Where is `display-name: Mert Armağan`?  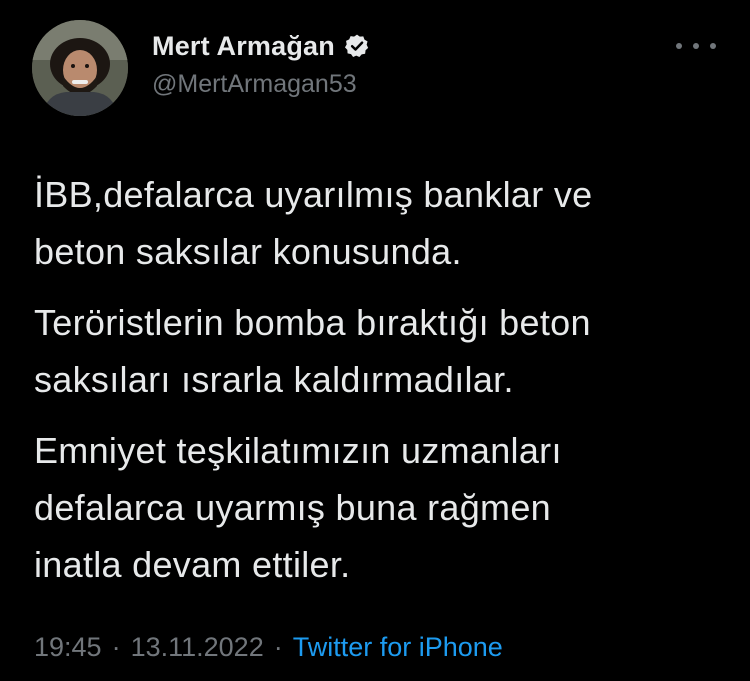
display-name: Mert Armağan is located at coordinates (243, 46).